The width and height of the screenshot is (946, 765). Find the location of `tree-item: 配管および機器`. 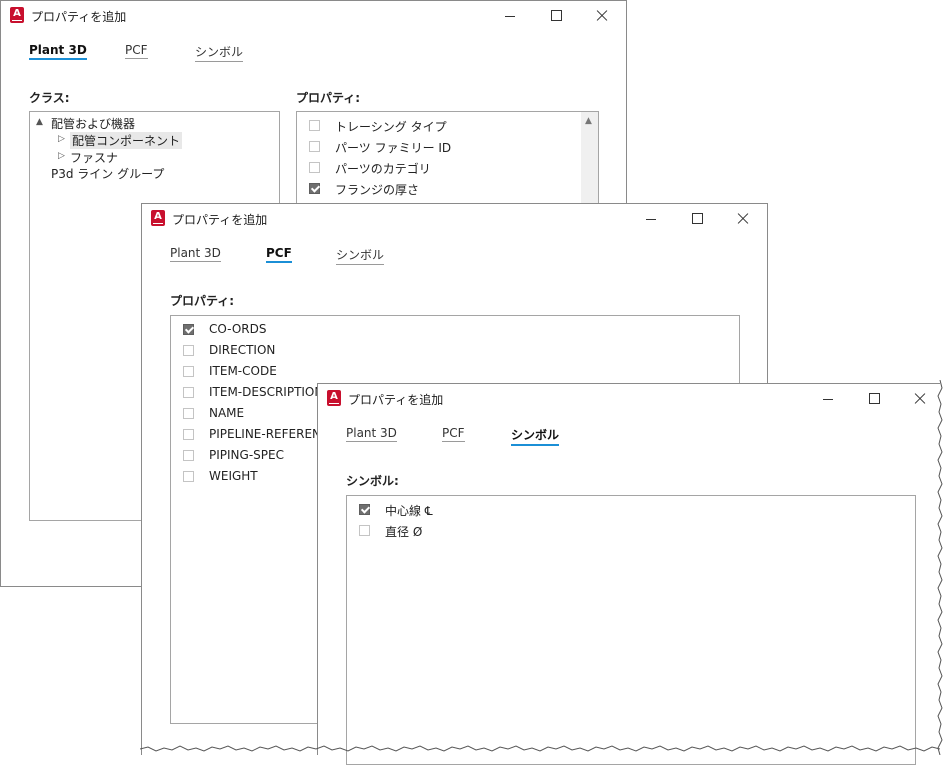

tree-item: 配管および機器 is located at coordinates (93, 123).